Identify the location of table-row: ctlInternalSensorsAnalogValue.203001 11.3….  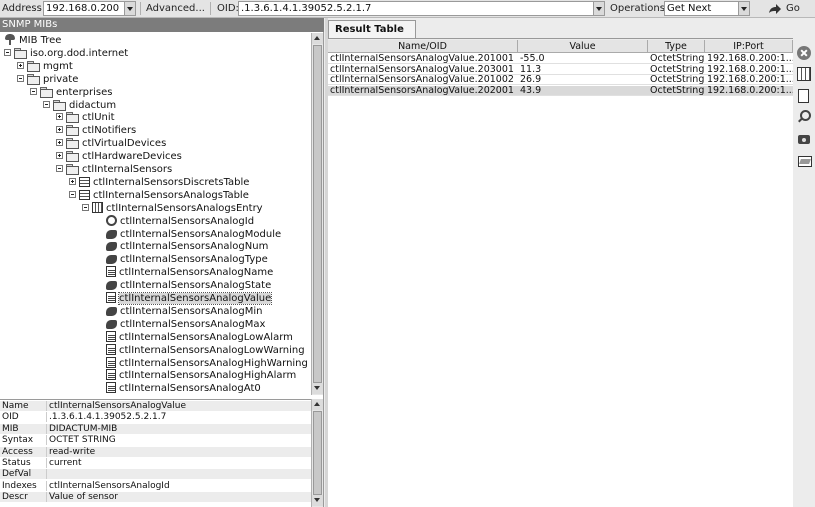
(560, 70).